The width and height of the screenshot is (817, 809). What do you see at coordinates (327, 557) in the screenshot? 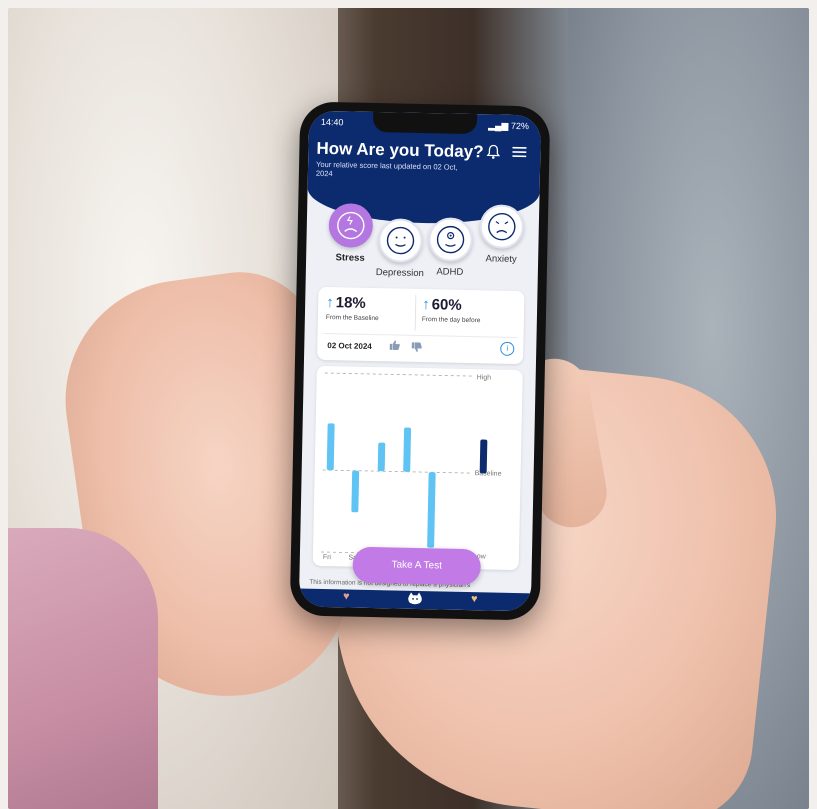
I see `x-tick-label: Fri` at bounding box center [327, 557].